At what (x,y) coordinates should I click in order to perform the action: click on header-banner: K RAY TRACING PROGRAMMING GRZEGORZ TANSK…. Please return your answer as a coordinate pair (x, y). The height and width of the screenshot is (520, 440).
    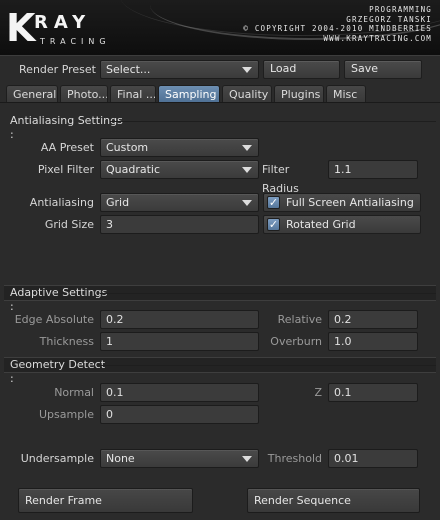
    Looking at the image, I should click on (220, 28).